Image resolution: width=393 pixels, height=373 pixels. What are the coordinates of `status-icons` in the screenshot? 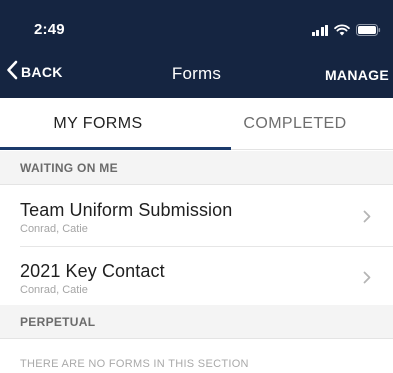 It's located at (346, 30).